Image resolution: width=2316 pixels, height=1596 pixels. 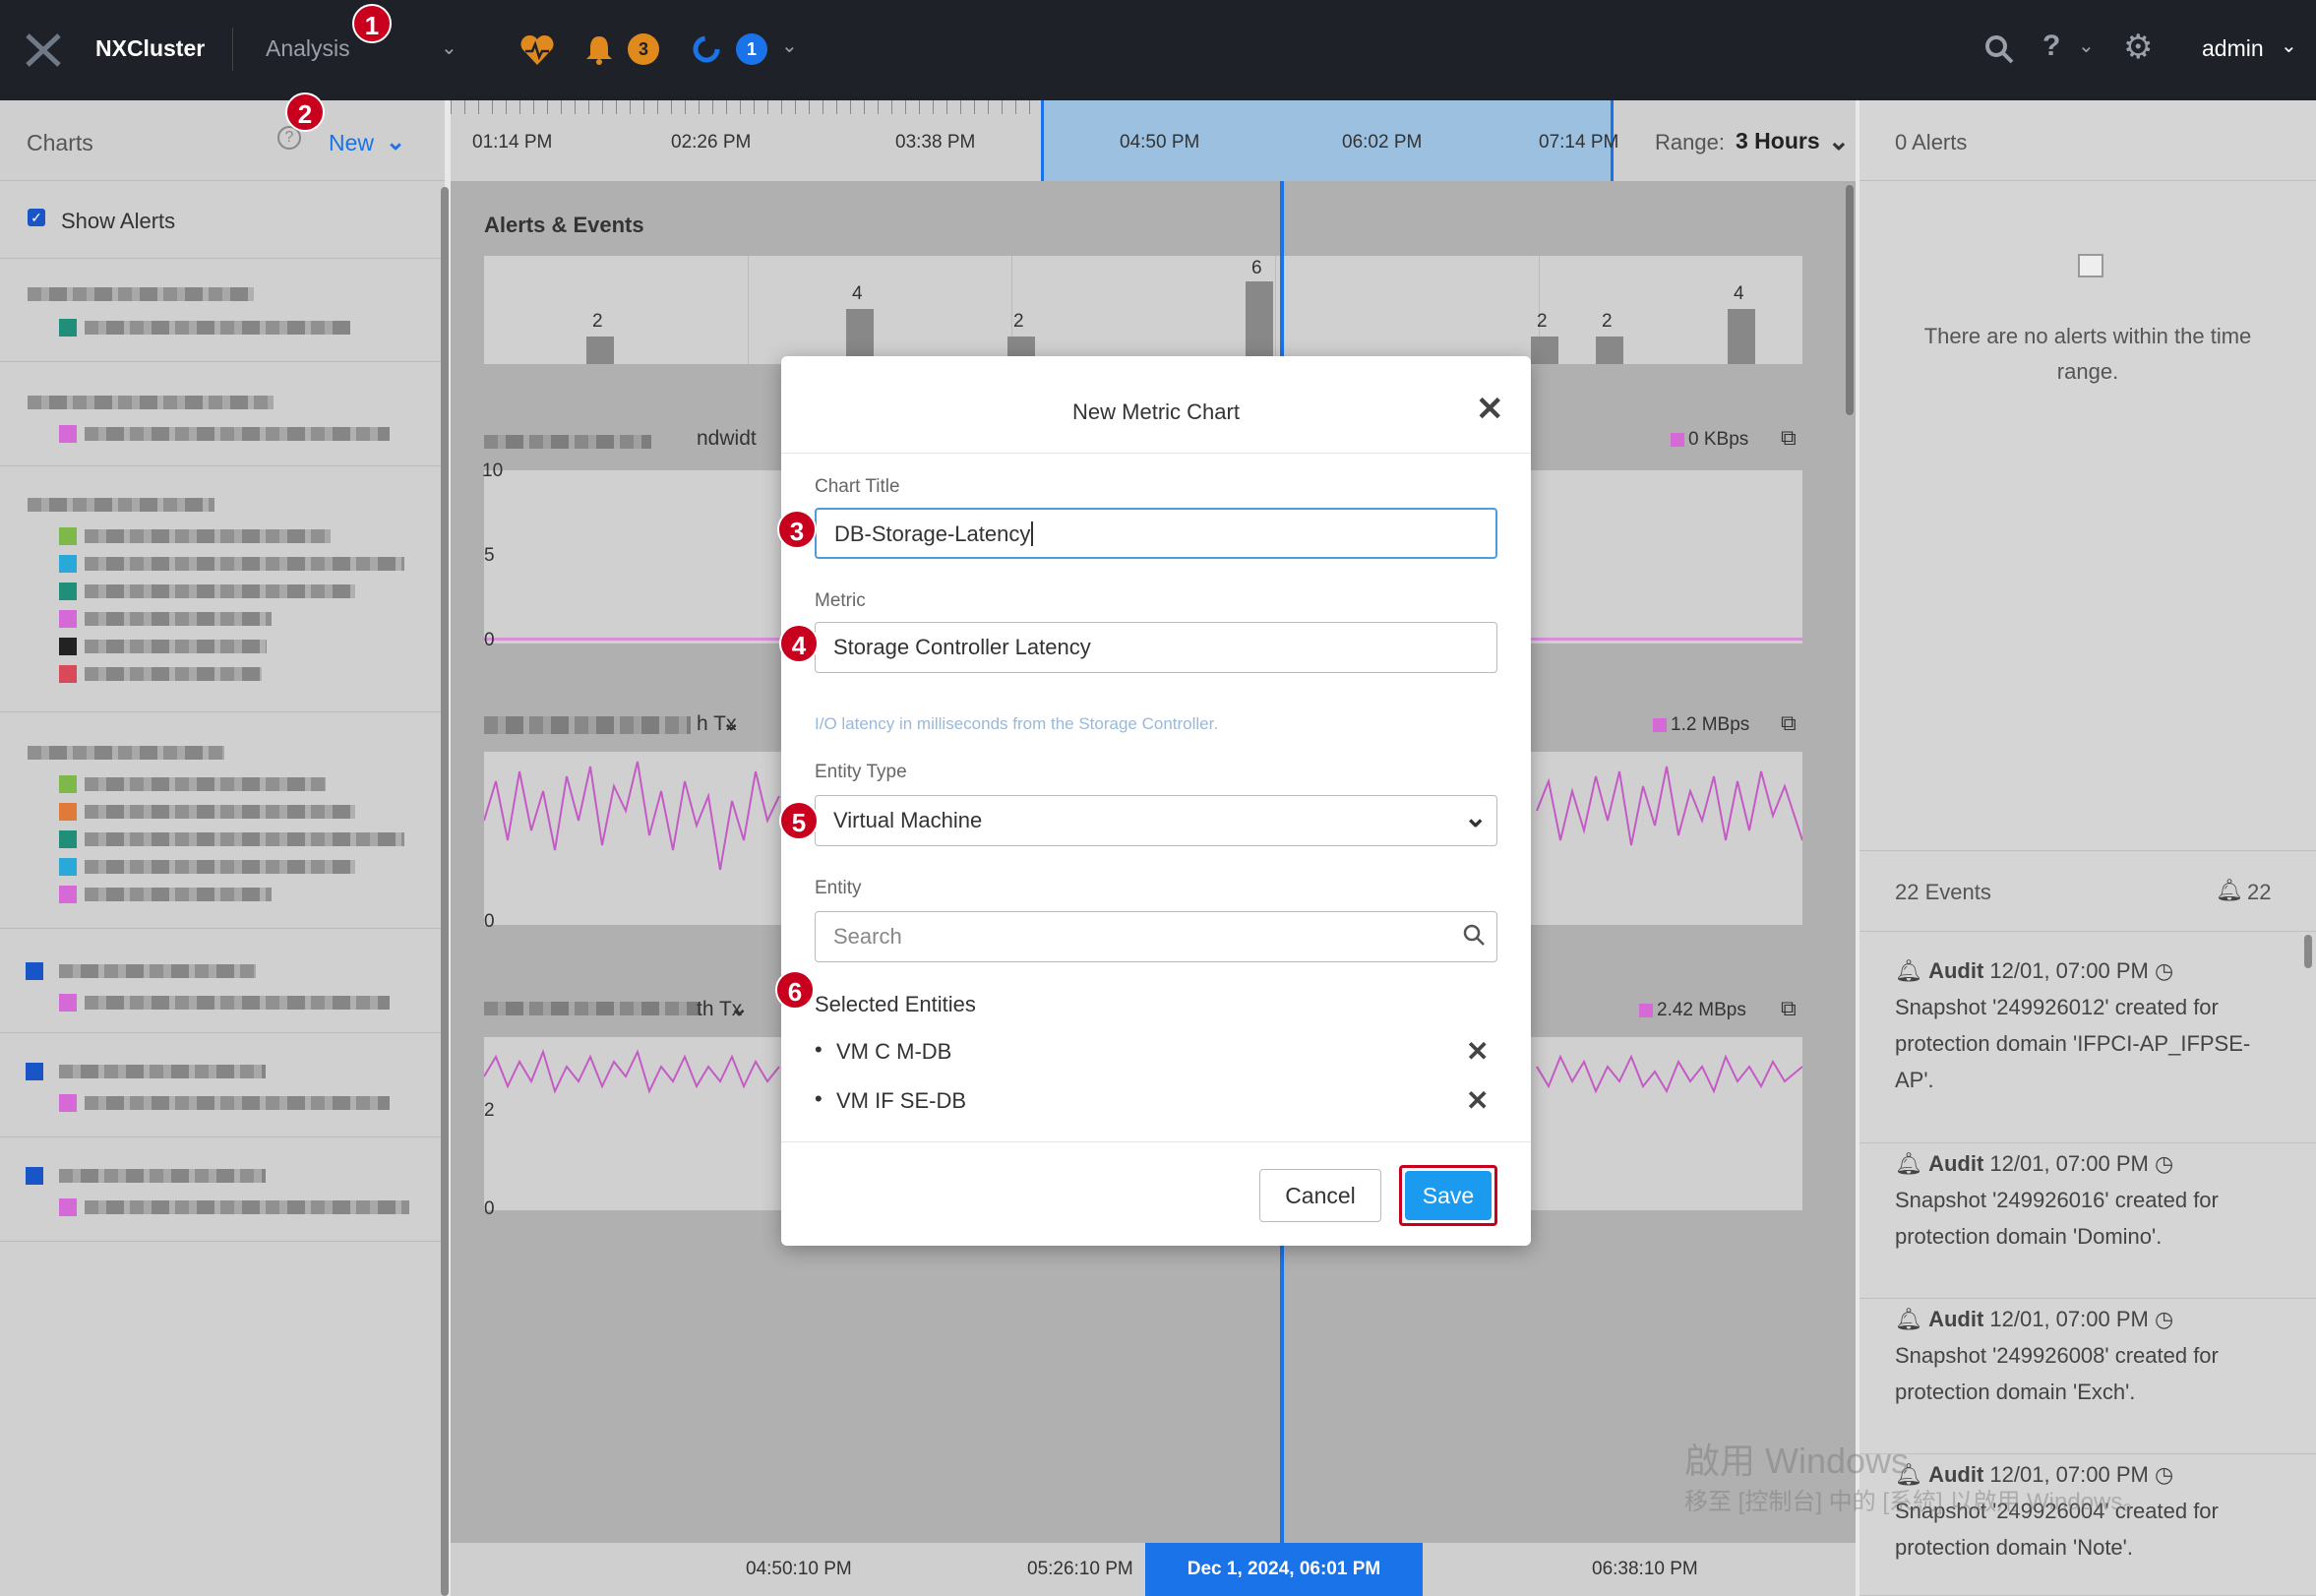 I want to click on timeline-tick: 02:26 PM, so click(x=711, y=142).